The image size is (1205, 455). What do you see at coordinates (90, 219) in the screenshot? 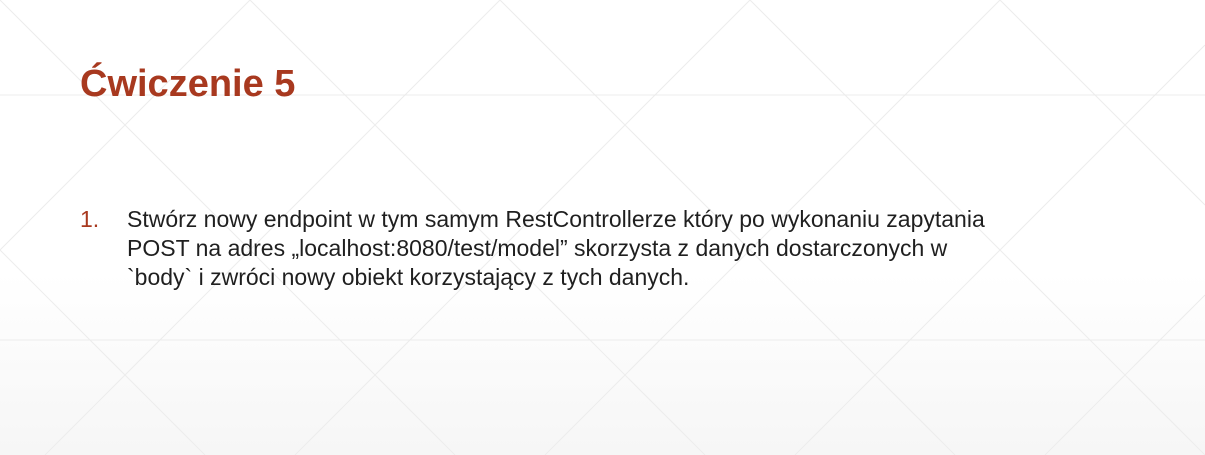
I see `list-item-number: 1.` at bounding box center [90, 219].